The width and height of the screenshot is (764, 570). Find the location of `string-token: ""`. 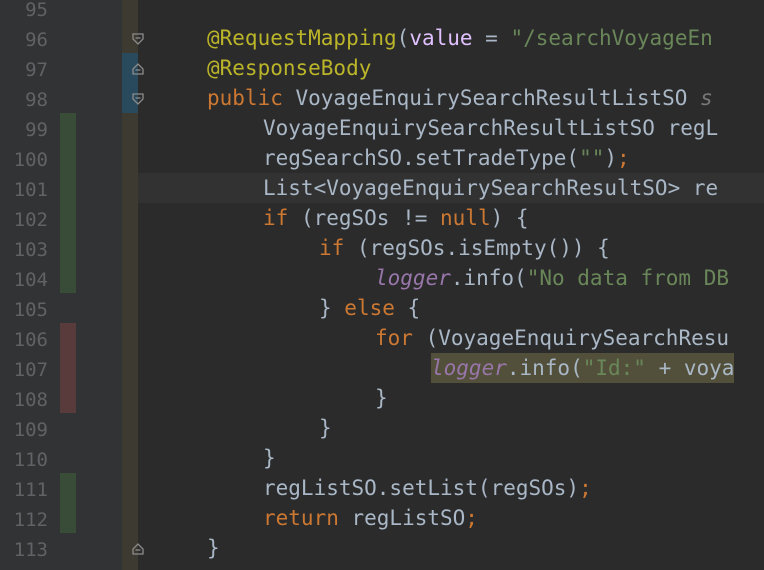

string-token: "" is located at coordinates (592, 158).